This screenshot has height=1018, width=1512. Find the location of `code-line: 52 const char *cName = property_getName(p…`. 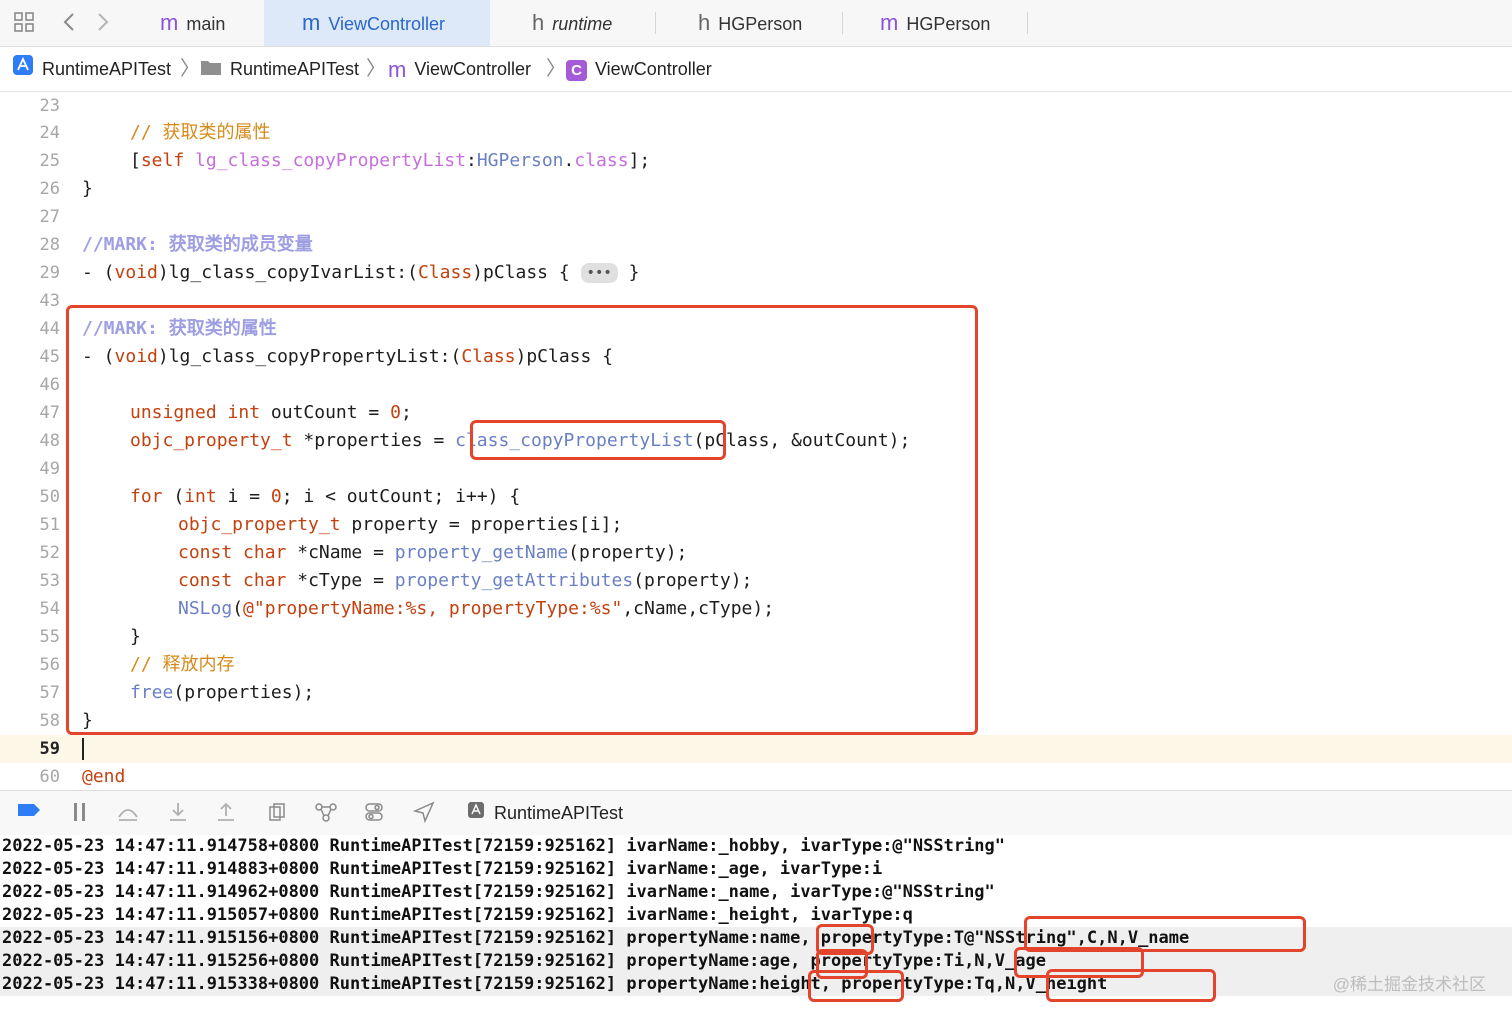

code-line: 52 const char *cName = property_getName(p… is located at coordinates (363, 552).